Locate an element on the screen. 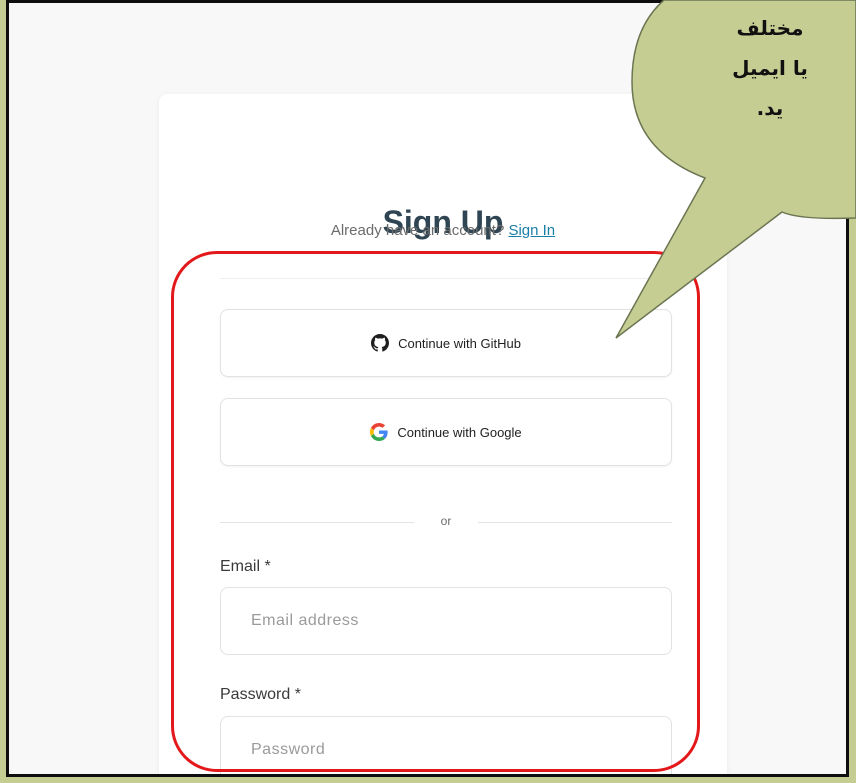 The image size is (856, 783). signin-prompt-text: Already have an account? is located at coordinates (419, 230).